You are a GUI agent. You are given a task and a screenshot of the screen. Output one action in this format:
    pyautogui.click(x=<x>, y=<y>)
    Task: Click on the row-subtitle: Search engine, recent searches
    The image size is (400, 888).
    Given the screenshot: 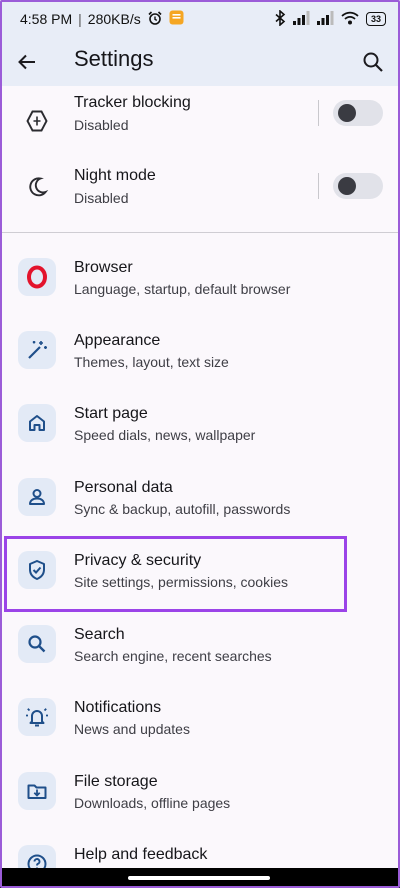 What is the action you would take?
    pyautogui.click(x=173, y=656)
    